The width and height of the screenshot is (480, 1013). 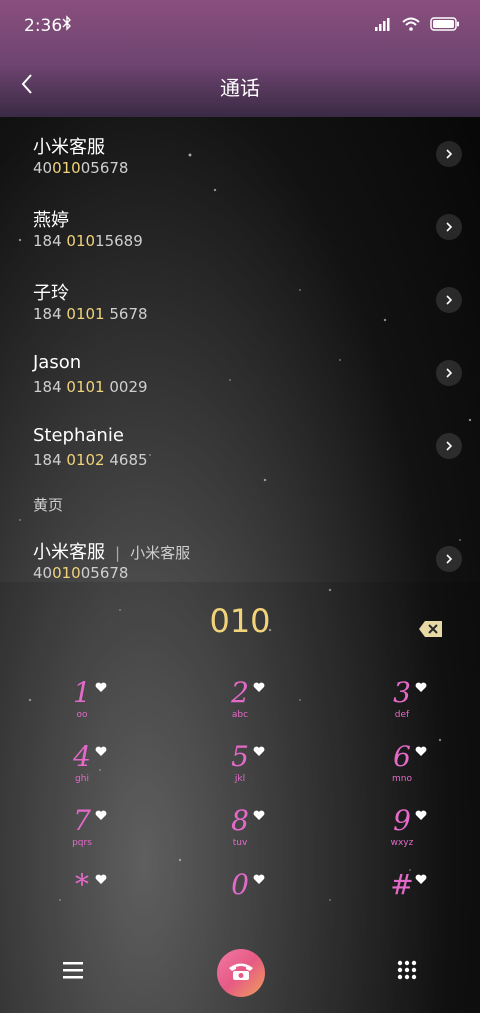 I want to click on key-9: 9 wxyz, so click(x=402, y=836).